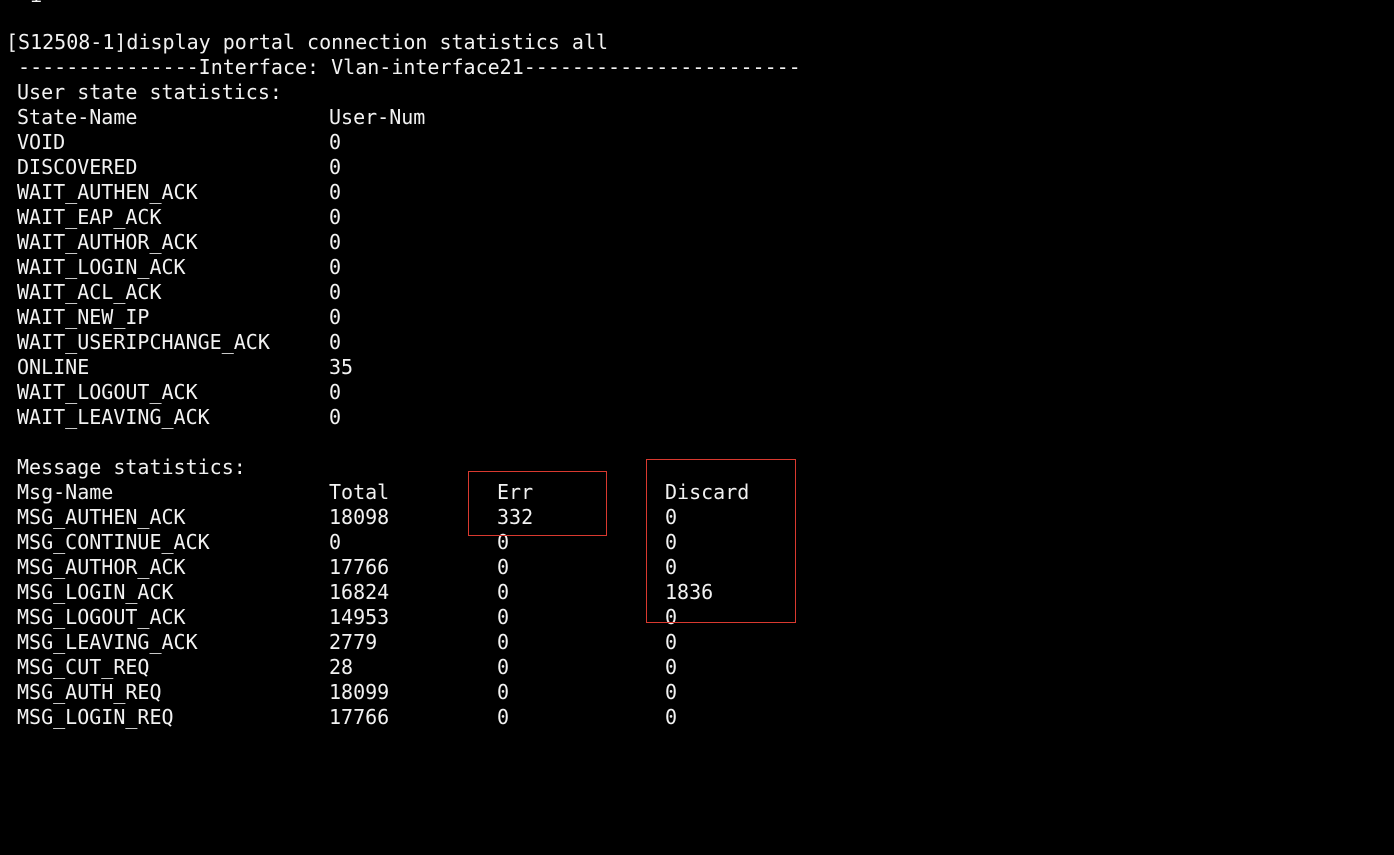 The width and height of the screenshot is (1394, 855). I want to click on user-state-row: VOID 0, so click(173, 142).